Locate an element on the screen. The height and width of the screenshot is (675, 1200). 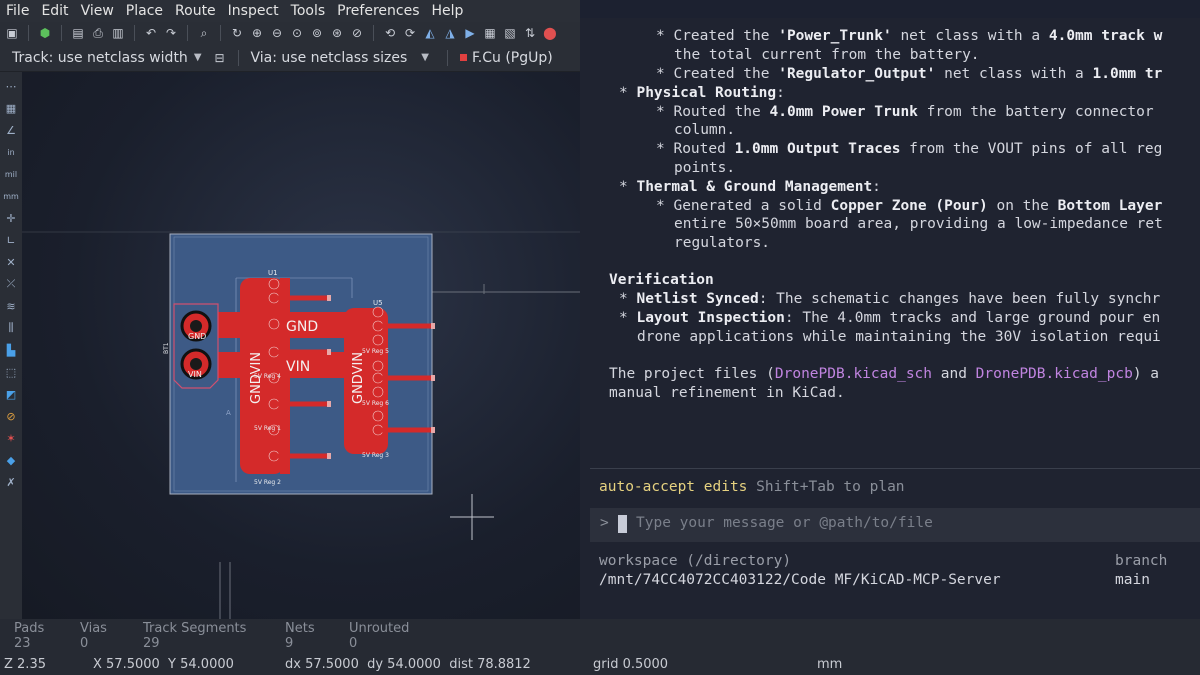
board-setup-icon: ⬢ is located at coordinates (45, 33).